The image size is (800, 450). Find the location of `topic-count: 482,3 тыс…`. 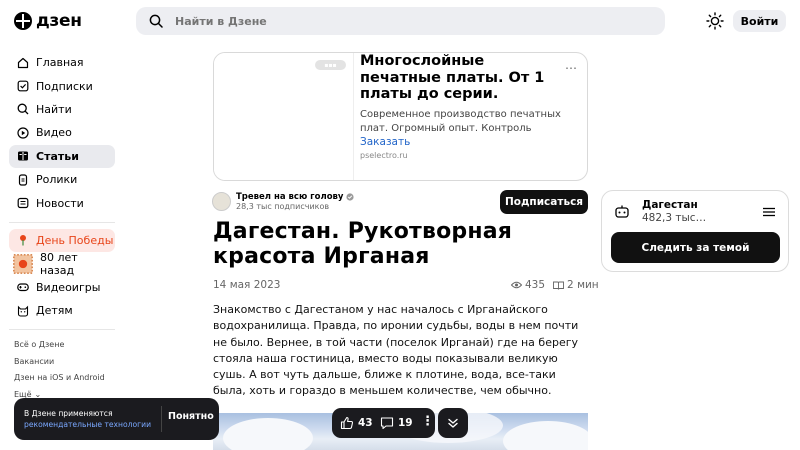

topic-count: 482,3 тыс… is located at coordinates (674, 218).